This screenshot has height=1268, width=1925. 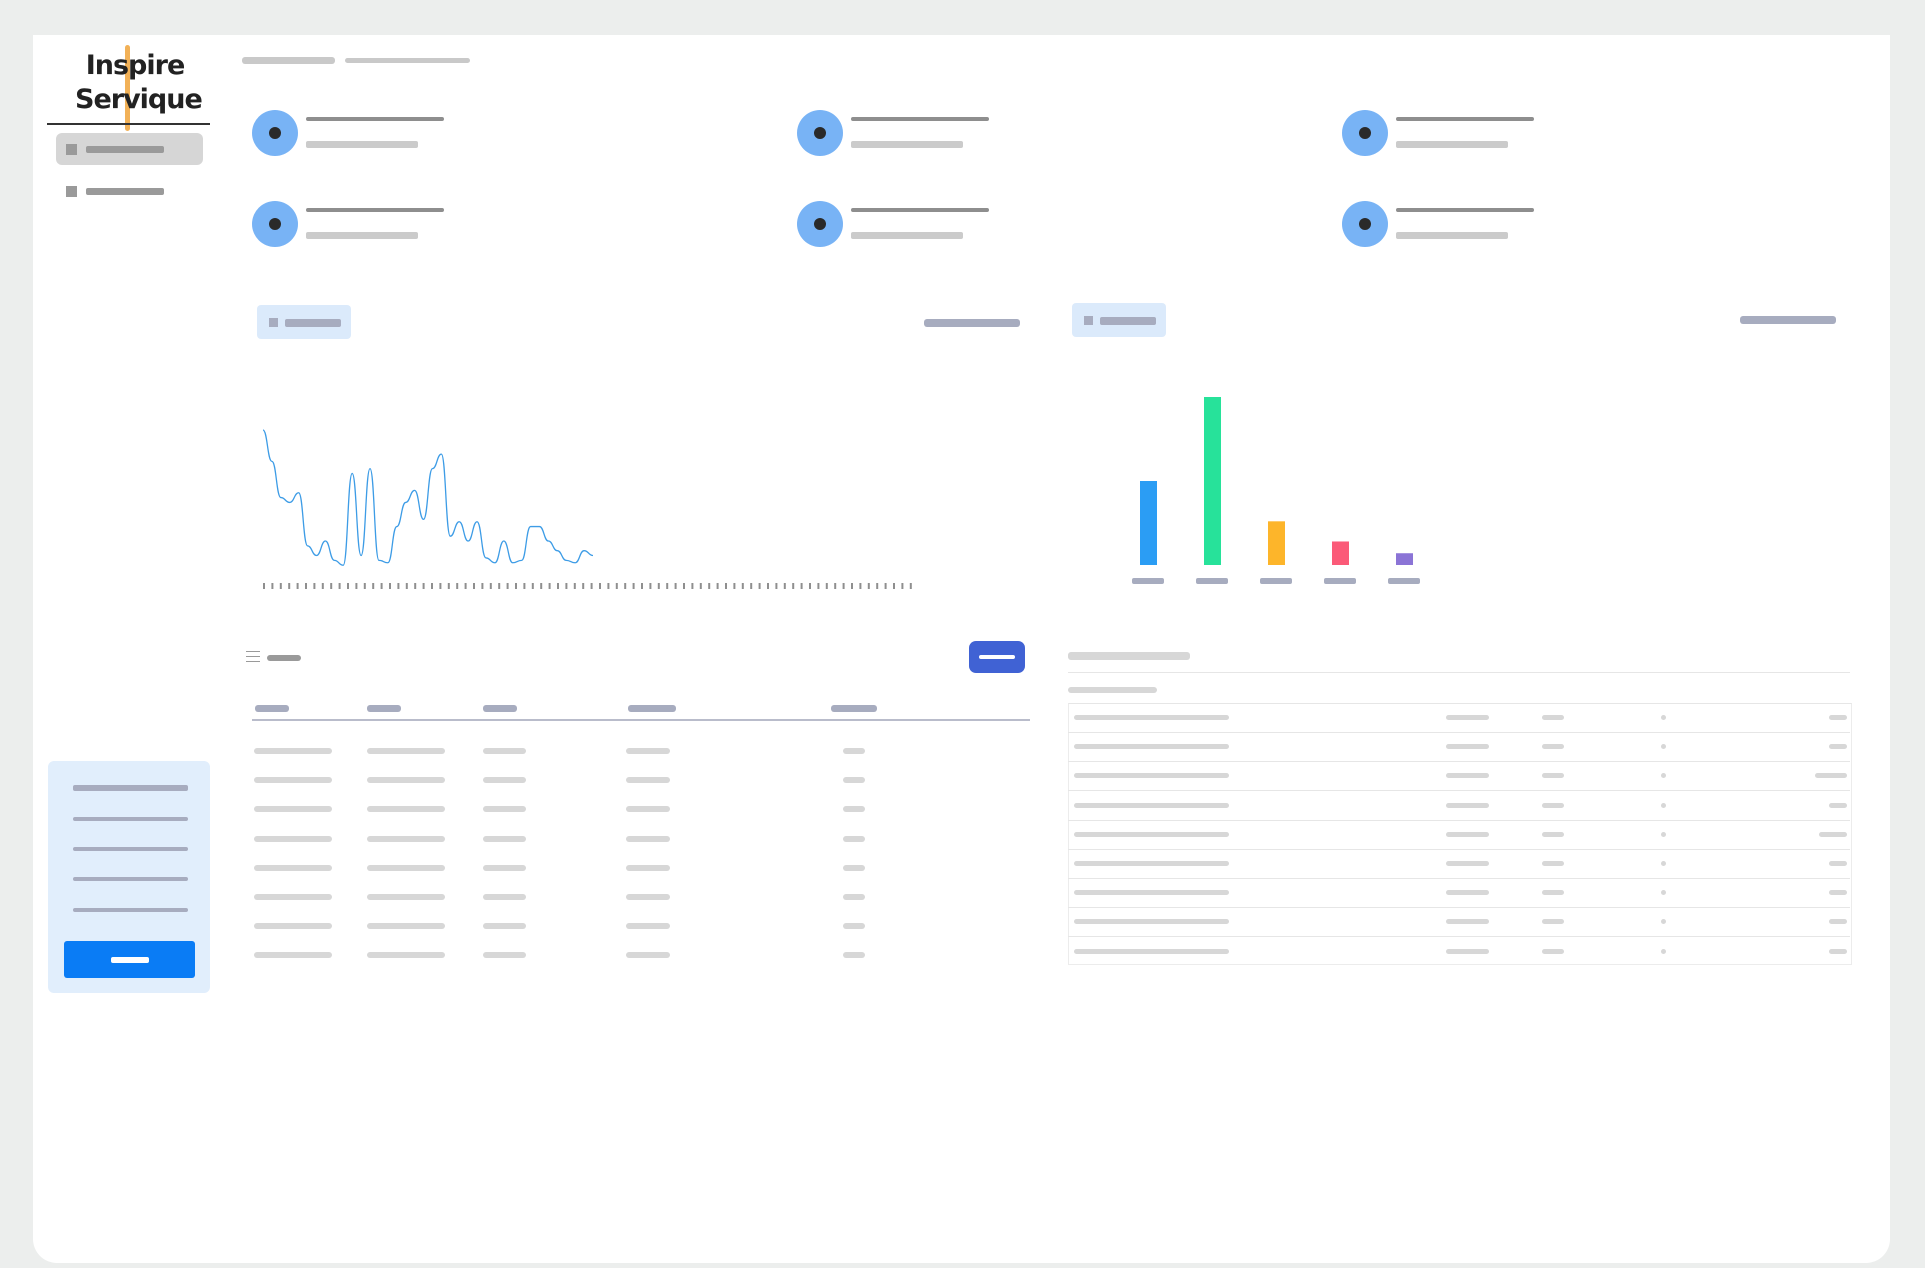 I want to click on line-chart, so click(x=587, y=509).